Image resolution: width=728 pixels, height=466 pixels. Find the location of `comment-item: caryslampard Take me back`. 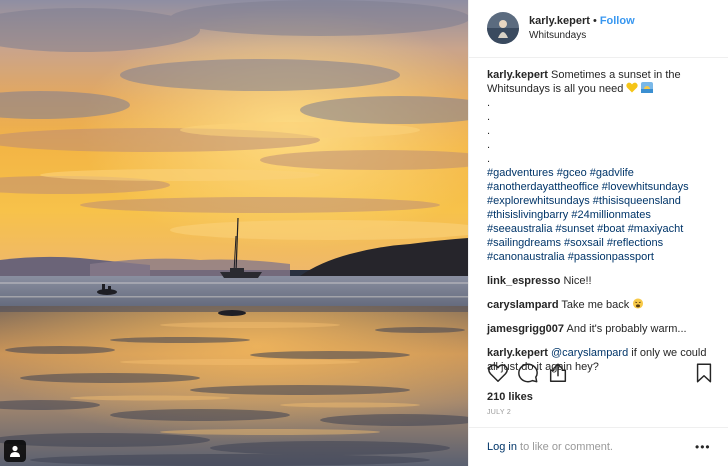

comment-item: caryslampard Take me back is located at coordinates (602, 305).